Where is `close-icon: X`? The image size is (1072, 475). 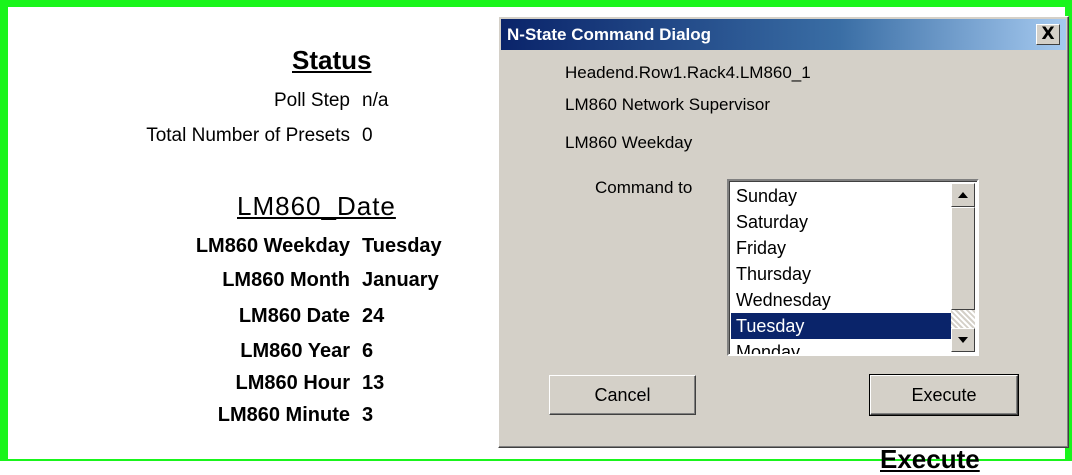 close-icon: X is located at coordinates (1048, 34).